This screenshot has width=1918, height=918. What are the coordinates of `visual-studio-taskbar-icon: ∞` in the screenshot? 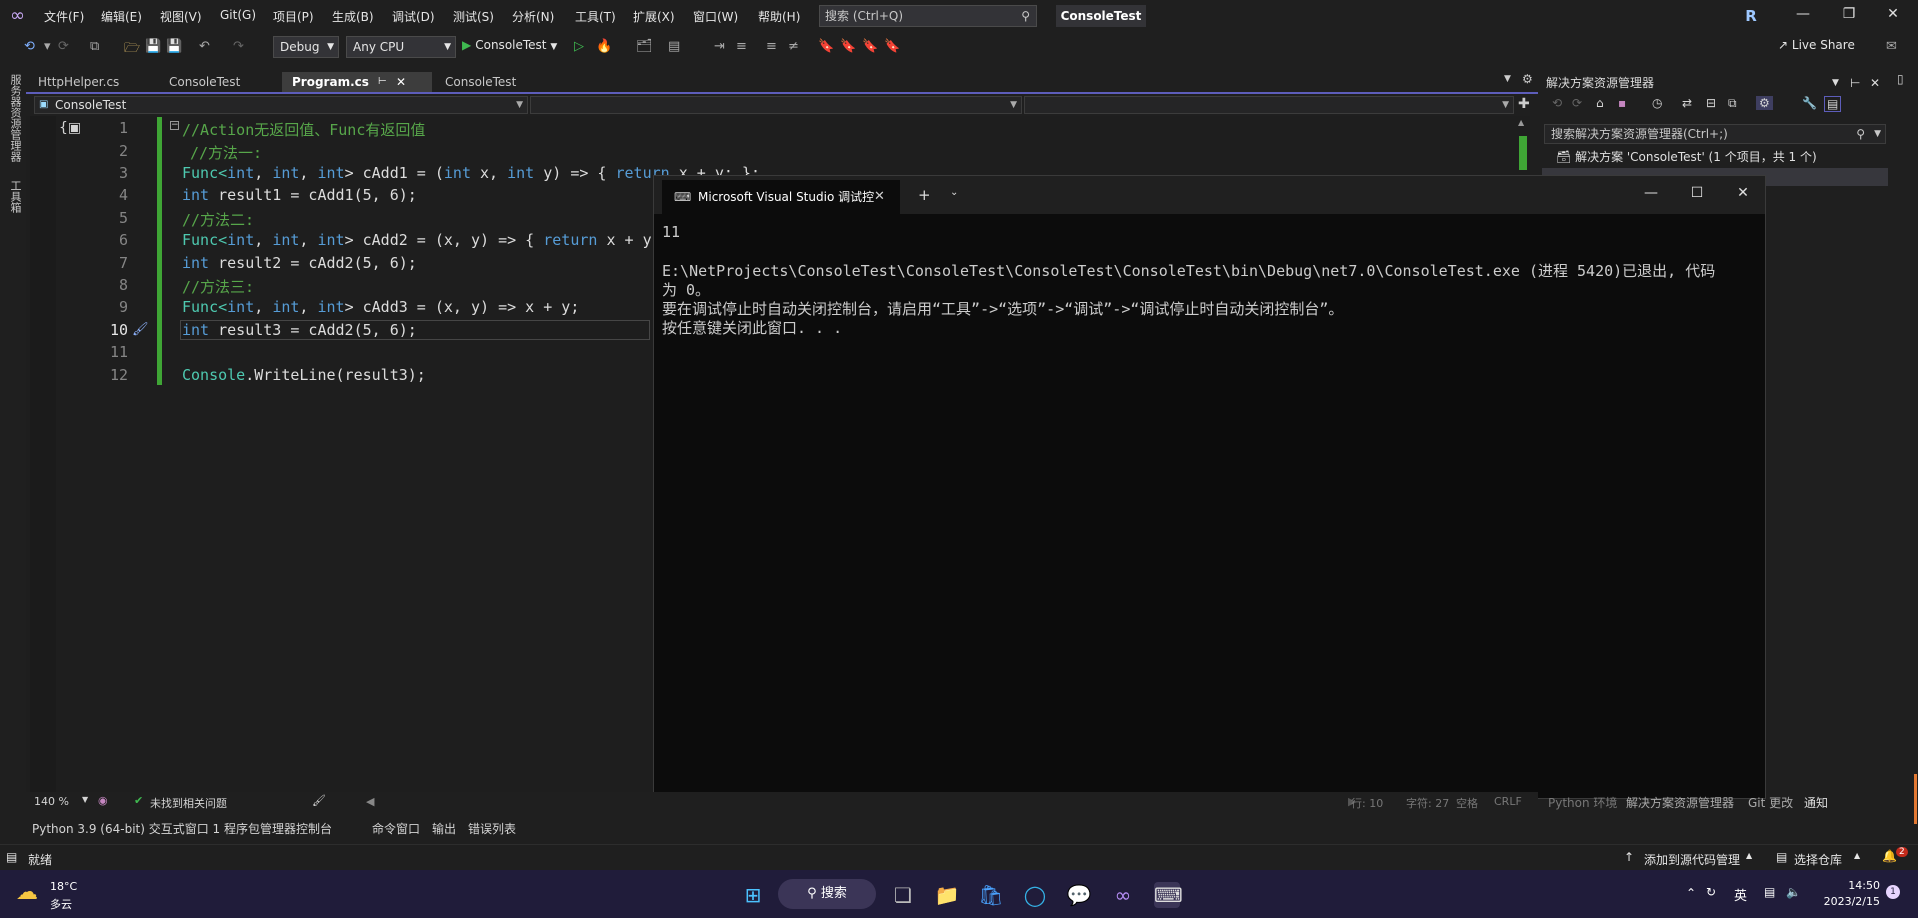 It's located at (1123, 895).